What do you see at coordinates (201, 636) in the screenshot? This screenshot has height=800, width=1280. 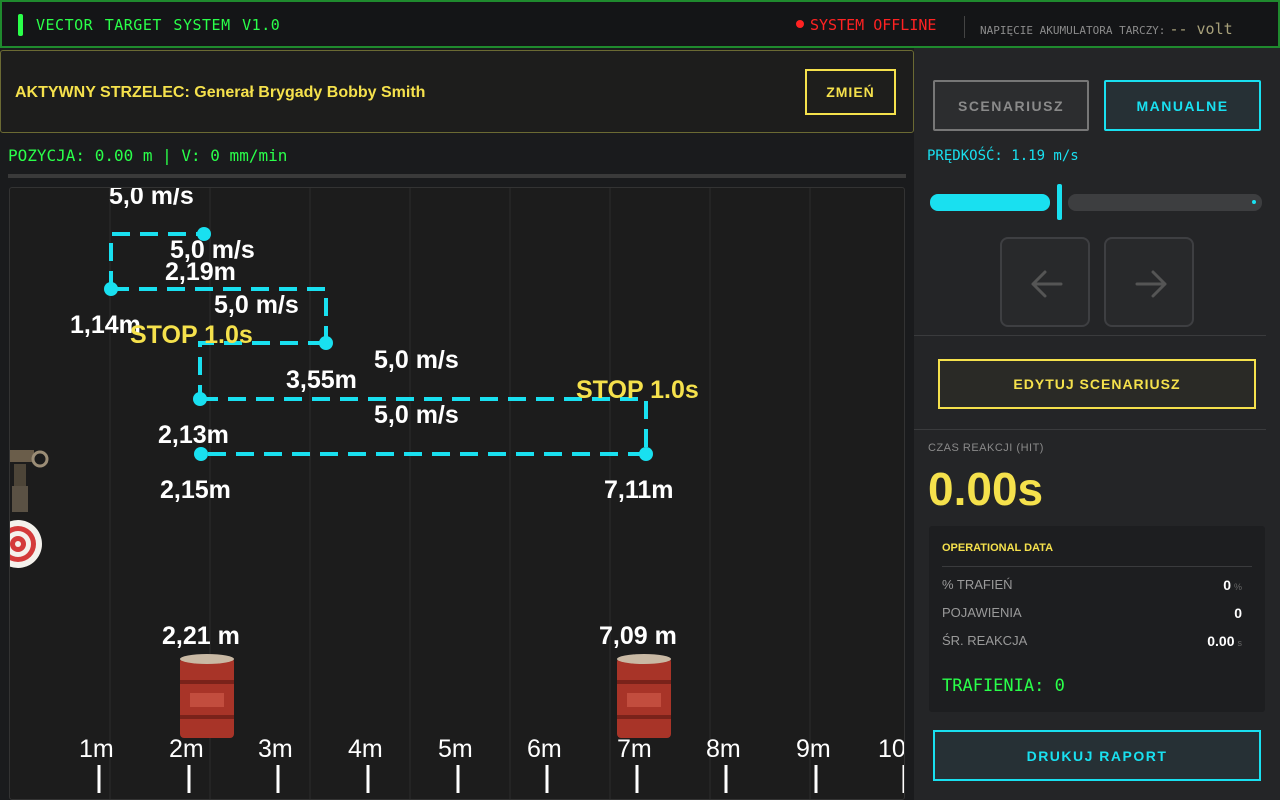 I see `barrel-label: 2,21 m` at bounding box center [201, 636].